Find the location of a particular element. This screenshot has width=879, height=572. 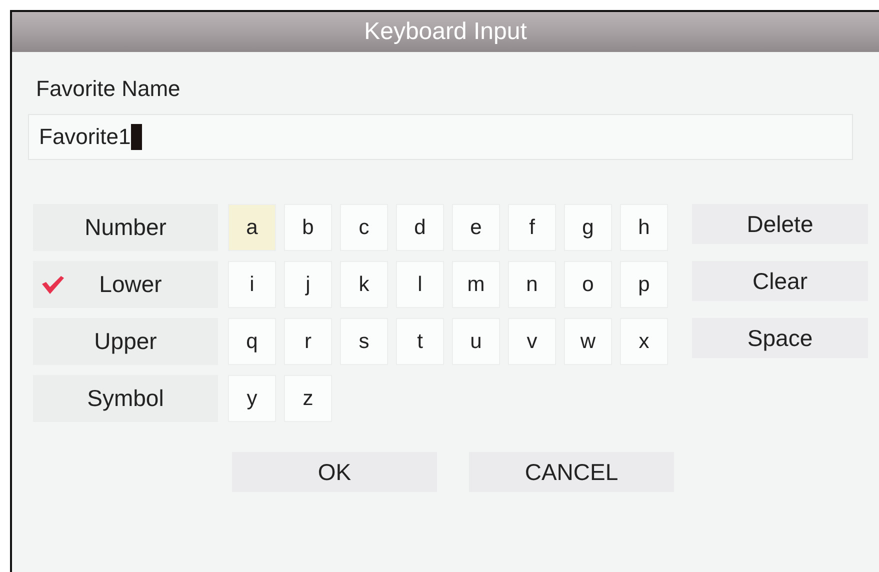

key-button: m is located at coordinates (476, 284).